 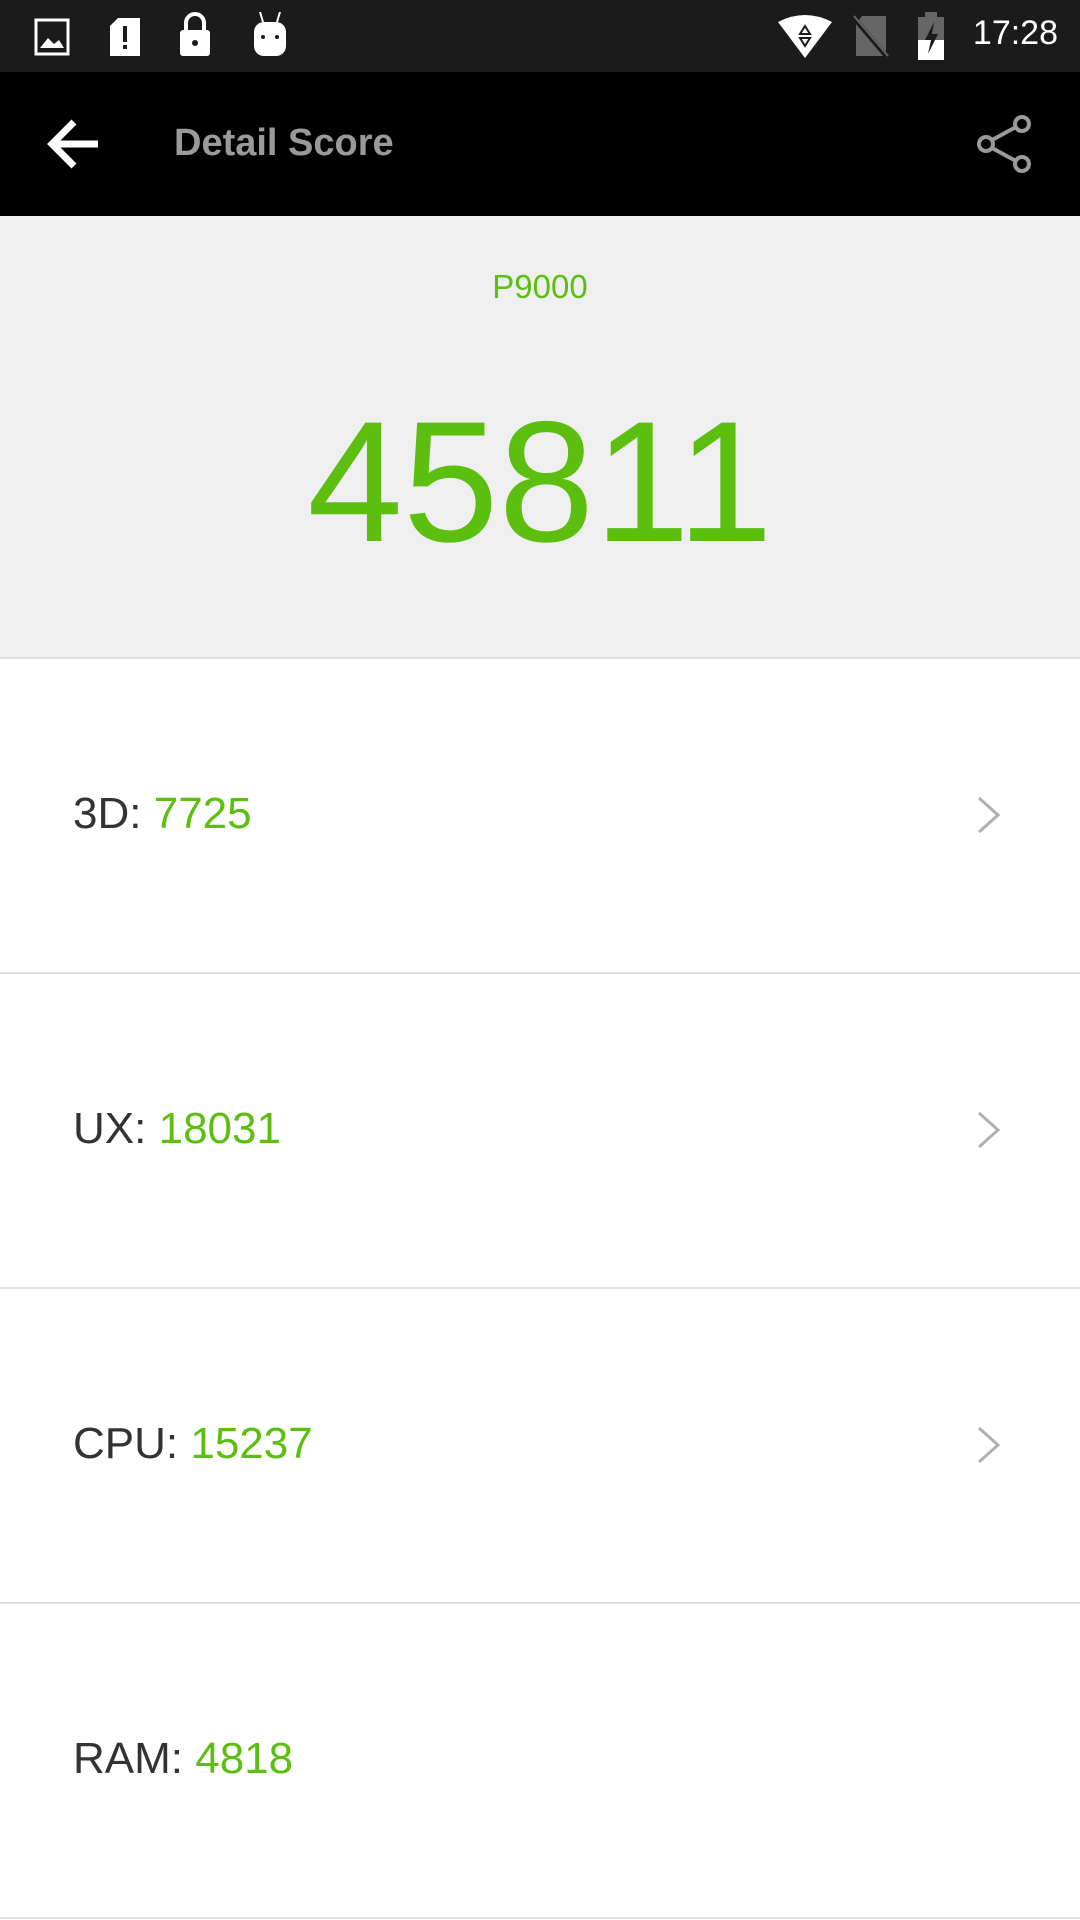 I want to click on toolbar: Detail Score, so click(x=540, y=144).